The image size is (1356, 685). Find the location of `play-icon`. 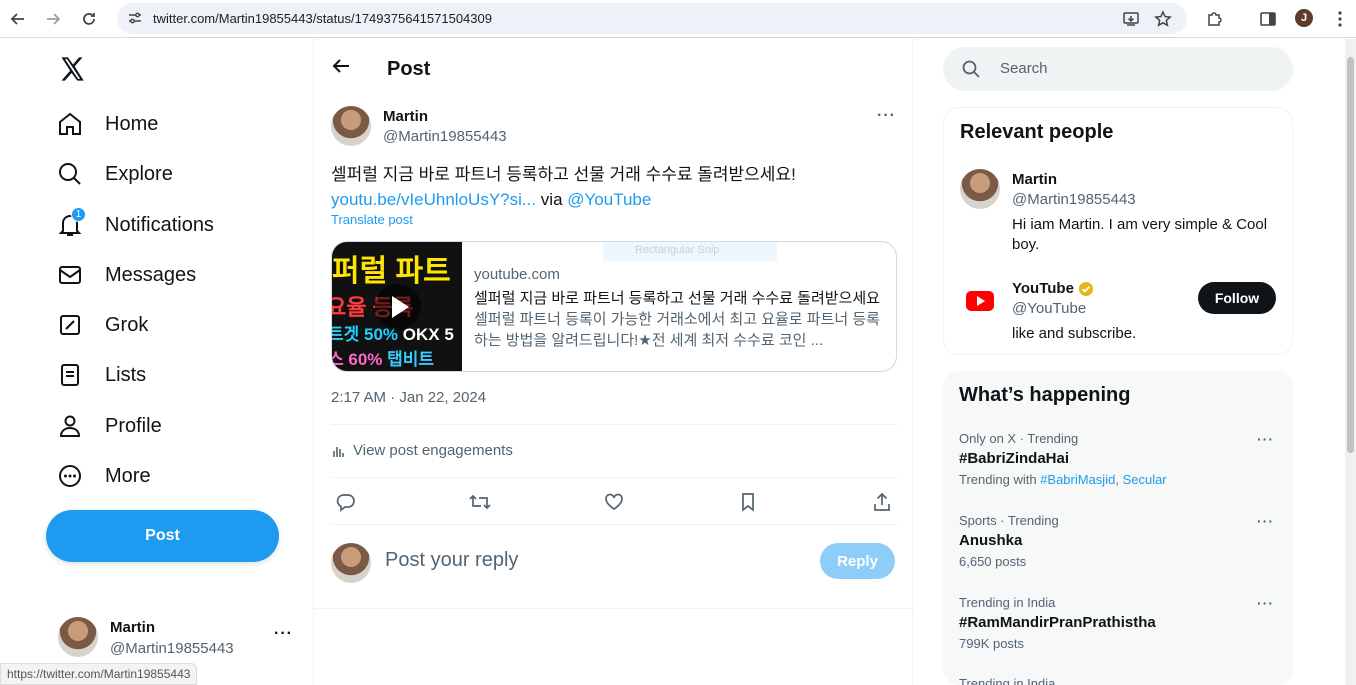

play-icon is located at coordinates (398, 307).